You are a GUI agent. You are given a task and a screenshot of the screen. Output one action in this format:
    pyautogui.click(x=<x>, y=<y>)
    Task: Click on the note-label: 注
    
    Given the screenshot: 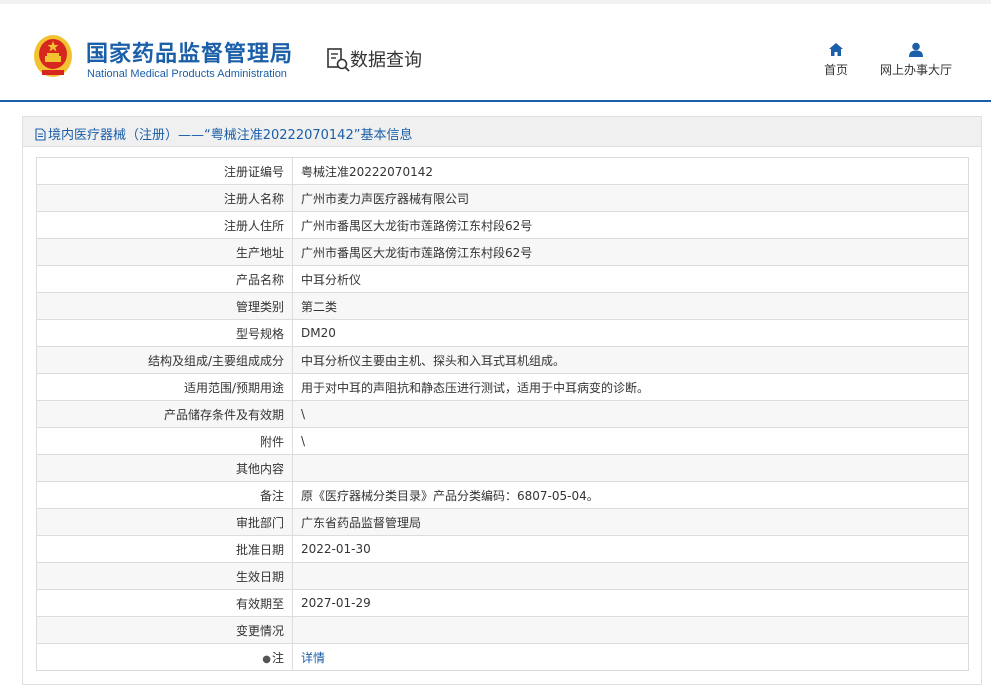 What is the action you would take?
    pyautogui.click(x=277, y=657)
    